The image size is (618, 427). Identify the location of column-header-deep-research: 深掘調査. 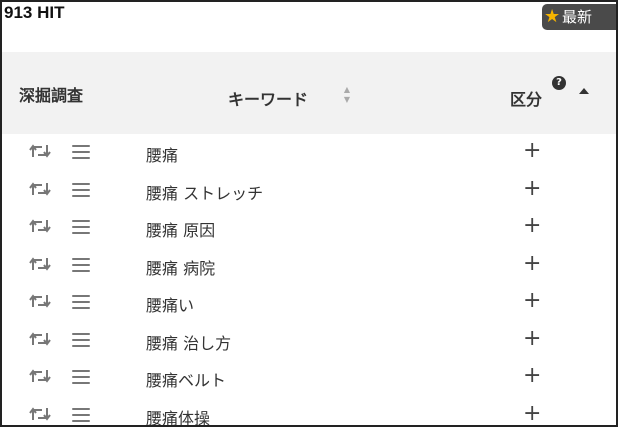
(51, 95).